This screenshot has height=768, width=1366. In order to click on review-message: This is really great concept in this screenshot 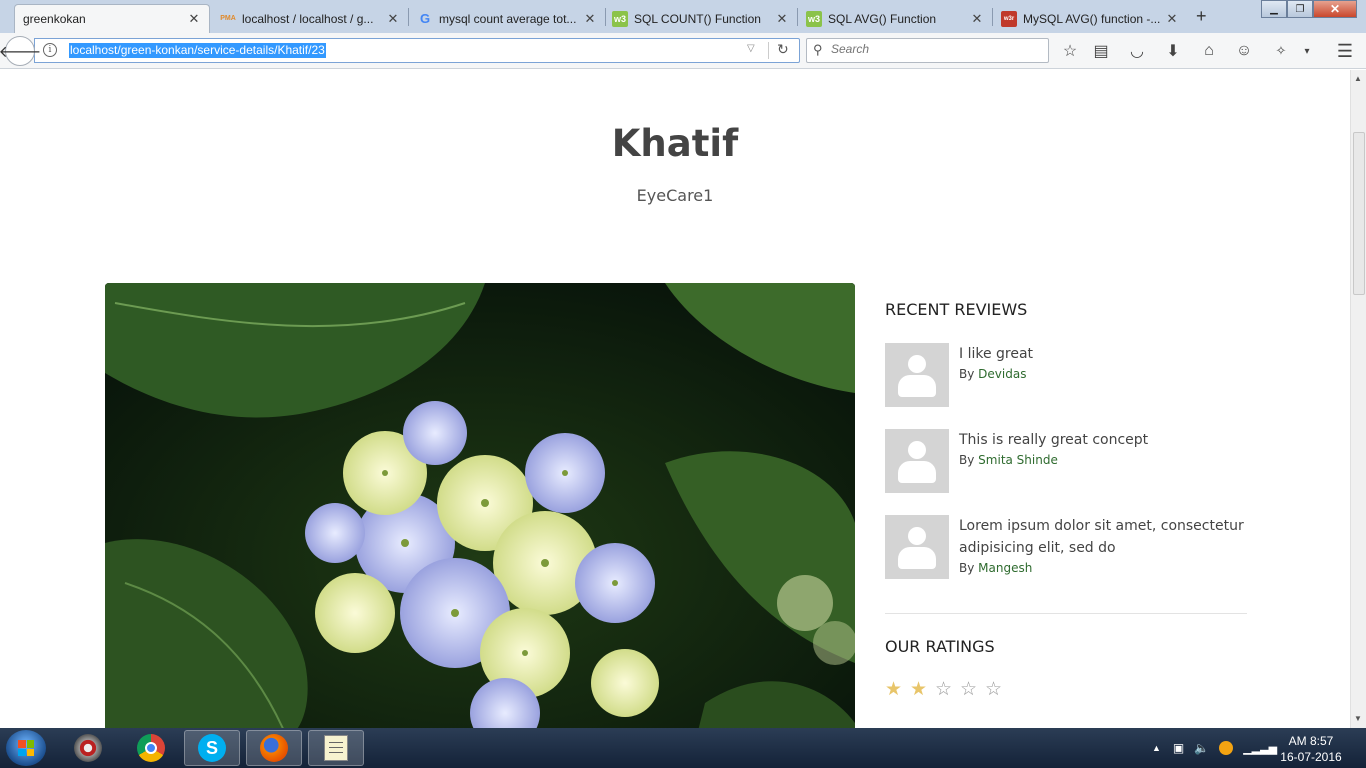, I will do `click(1054, 440)`.